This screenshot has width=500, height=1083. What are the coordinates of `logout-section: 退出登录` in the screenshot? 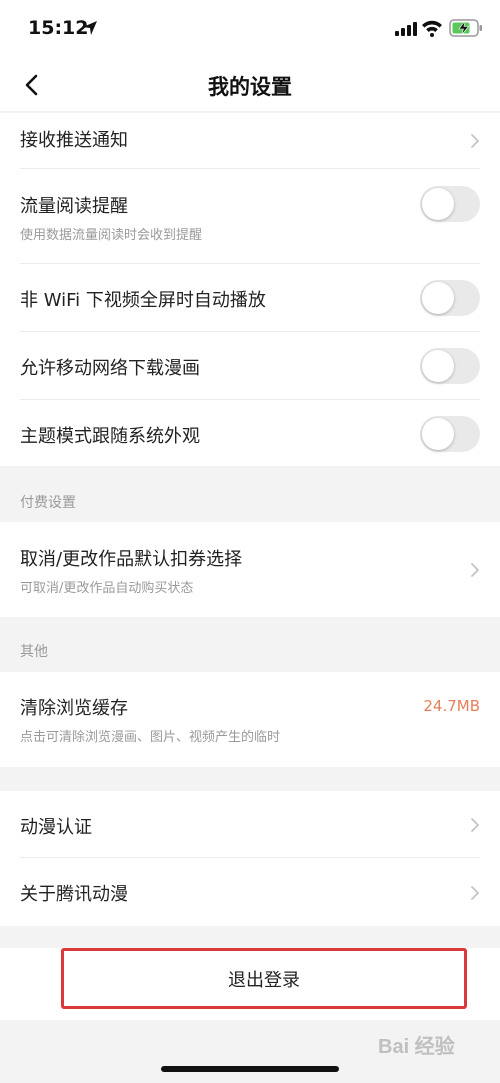 It's located at (250, 984).